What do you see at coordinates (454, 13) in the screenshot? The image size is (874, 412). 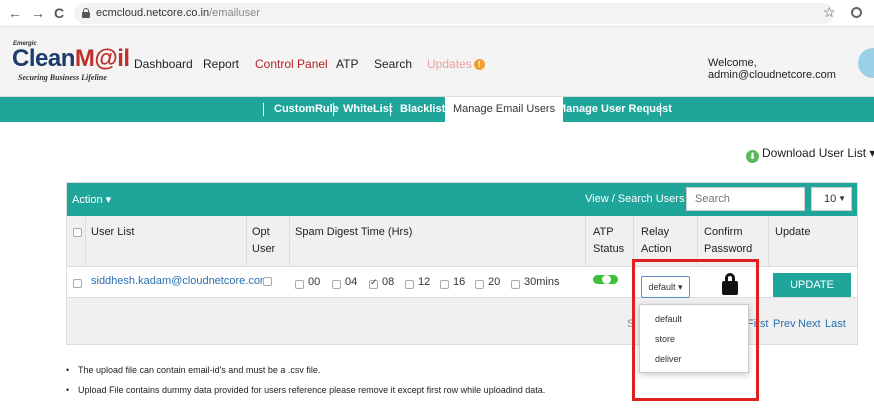 I see `address-bar: ecmcloud.netcore.co.in/emailuser` at bounding box center [454, 13].